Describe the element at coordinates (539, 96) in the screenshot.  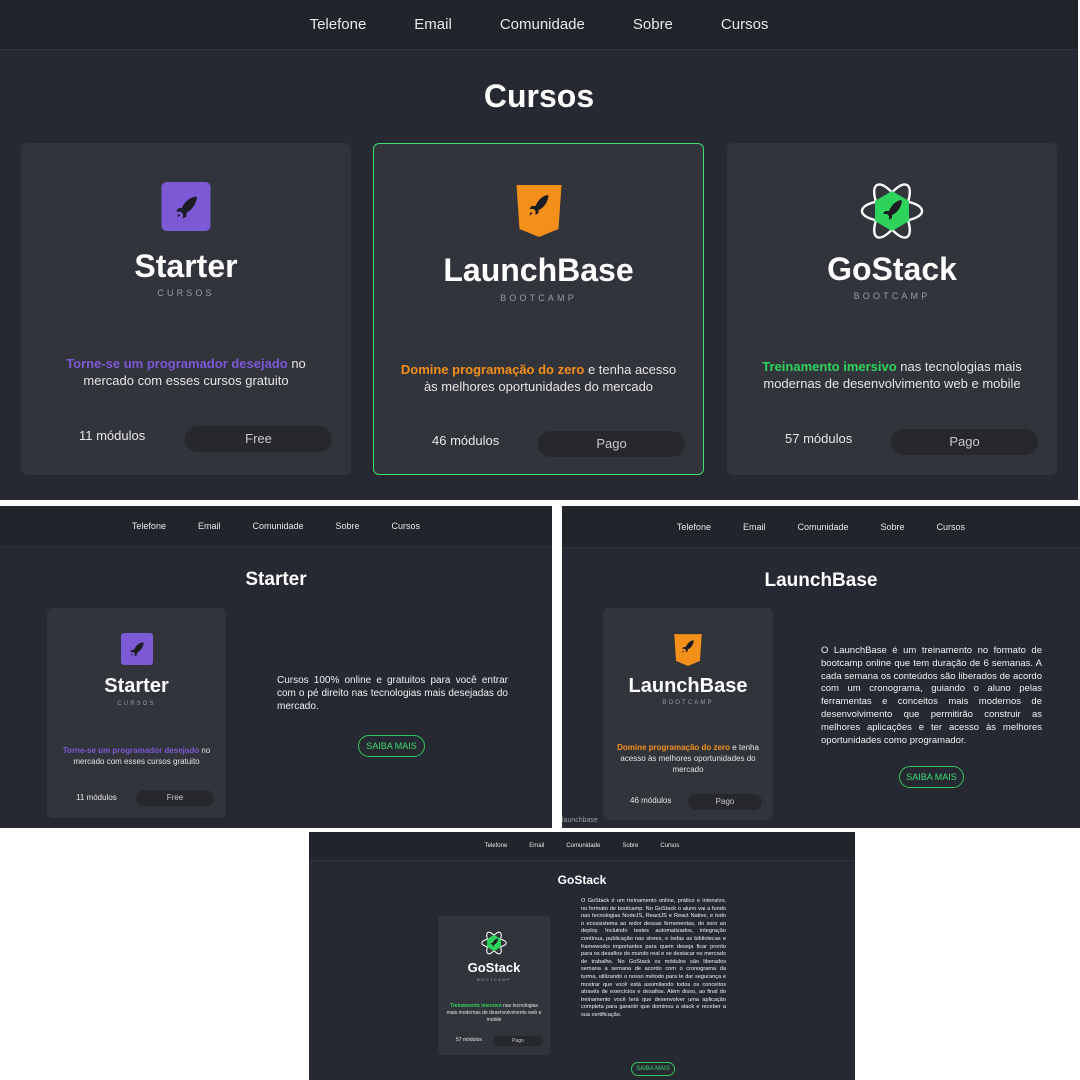
I see `page-title: Cursos` at that location.